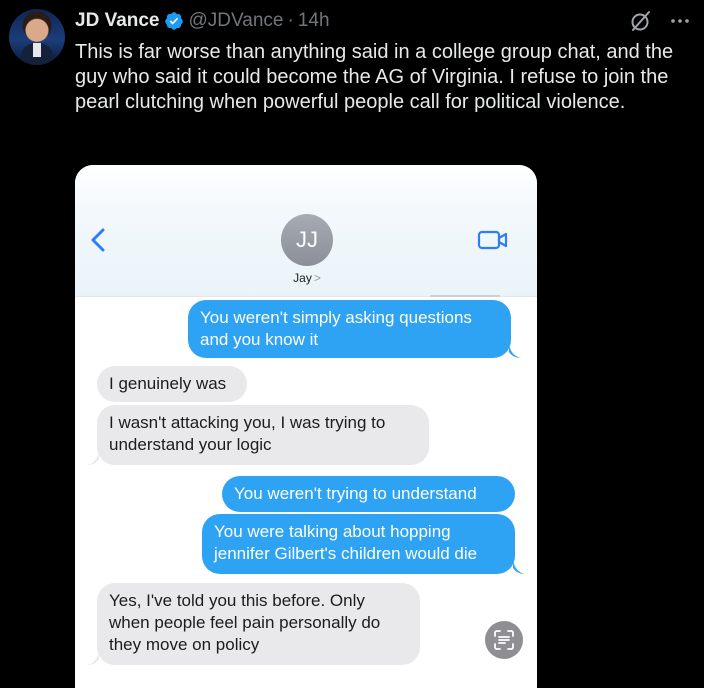 This screenshot has height=688, width=704. I want to click on clipped-bubble-edge, so click(465, 296).